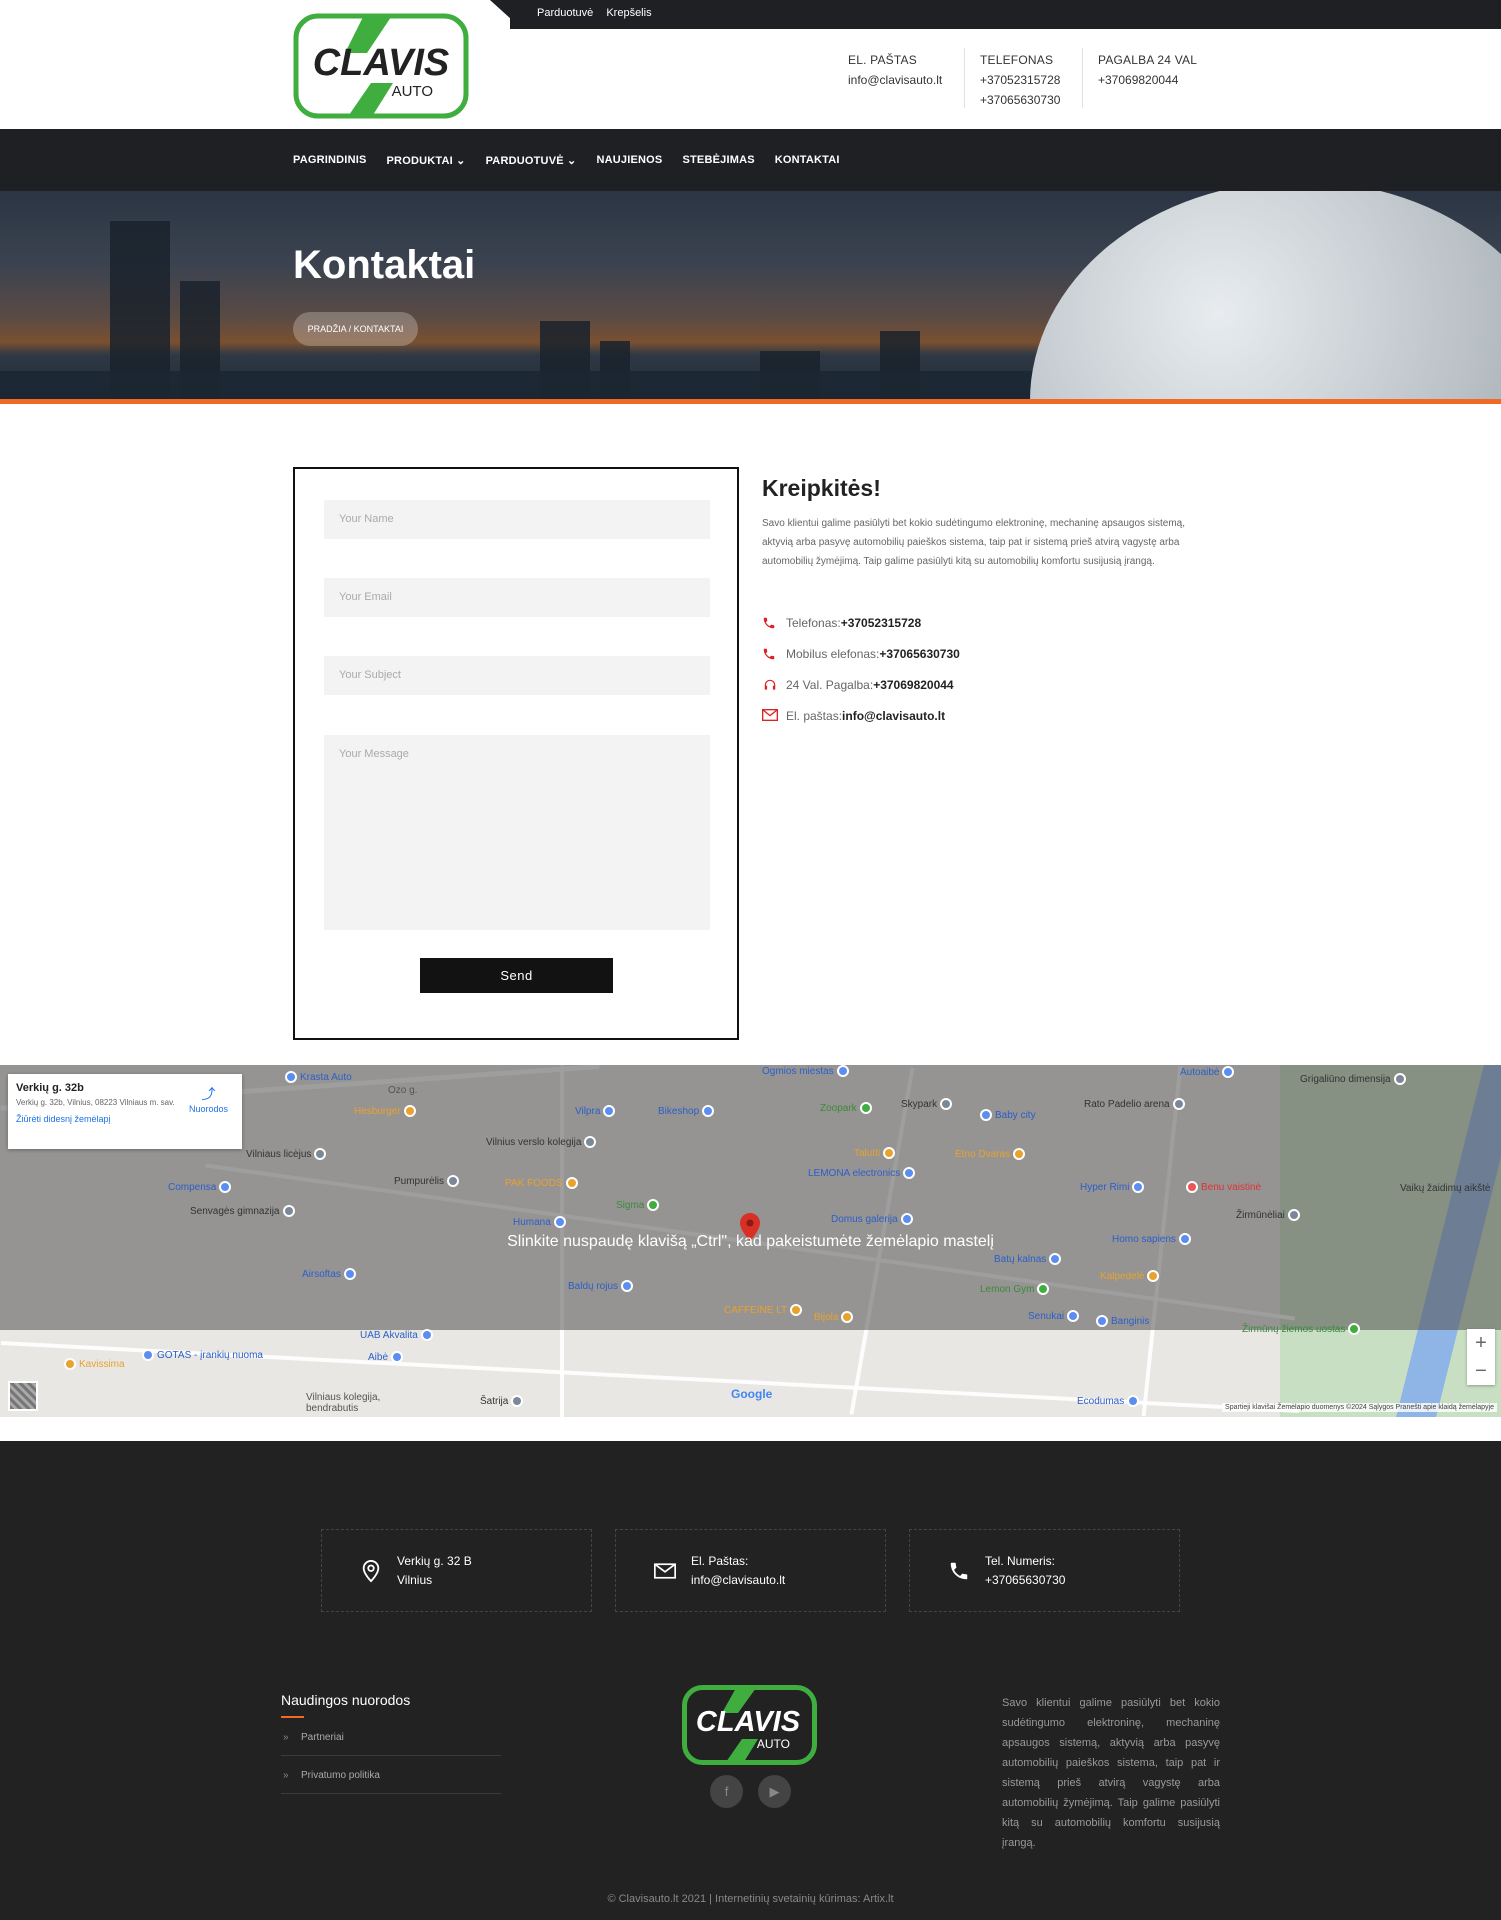  Describe the element at coordinates (990, 1154) in the screenshot. I see `map-poi: Etno Dvaras` at that location.